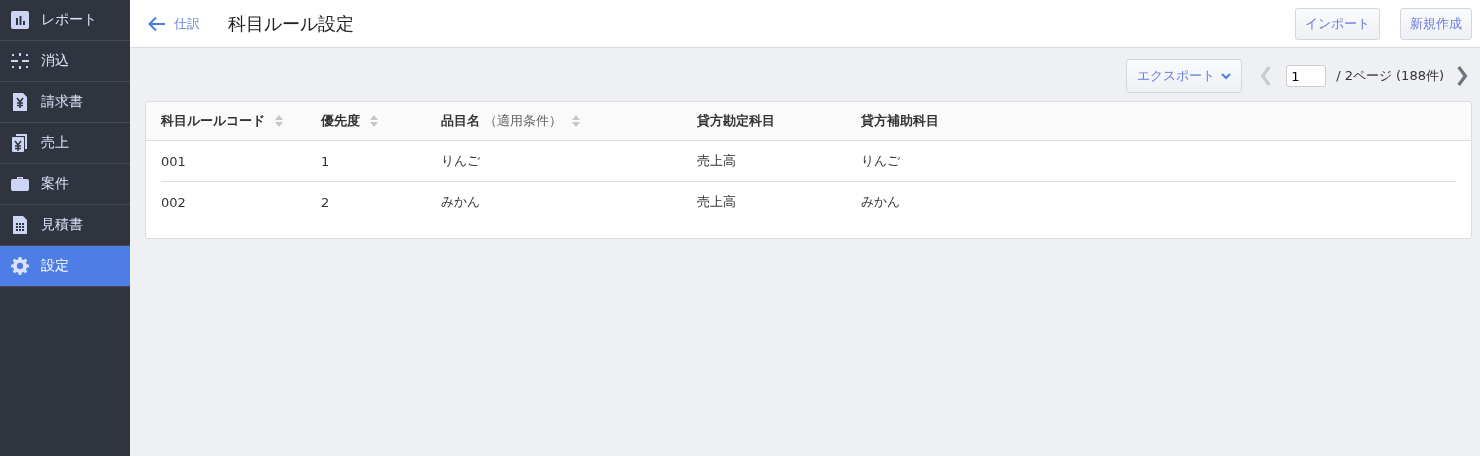 The width and height of the screenshot is (1480, 456). I want to click on column-header: 科目ルールコード, so click(213, 121).